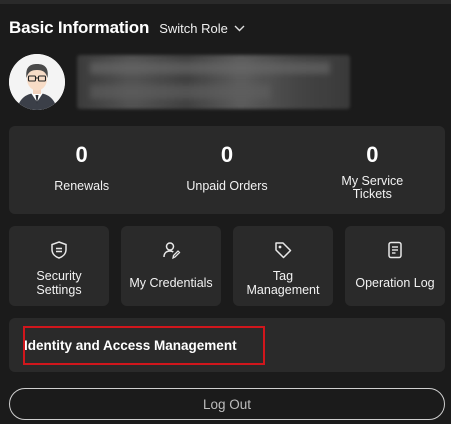  What do you see at coordinates (79, 27) in the screenshot?
I see `panel-title: Basic Information` at bounding box center [79, 27].